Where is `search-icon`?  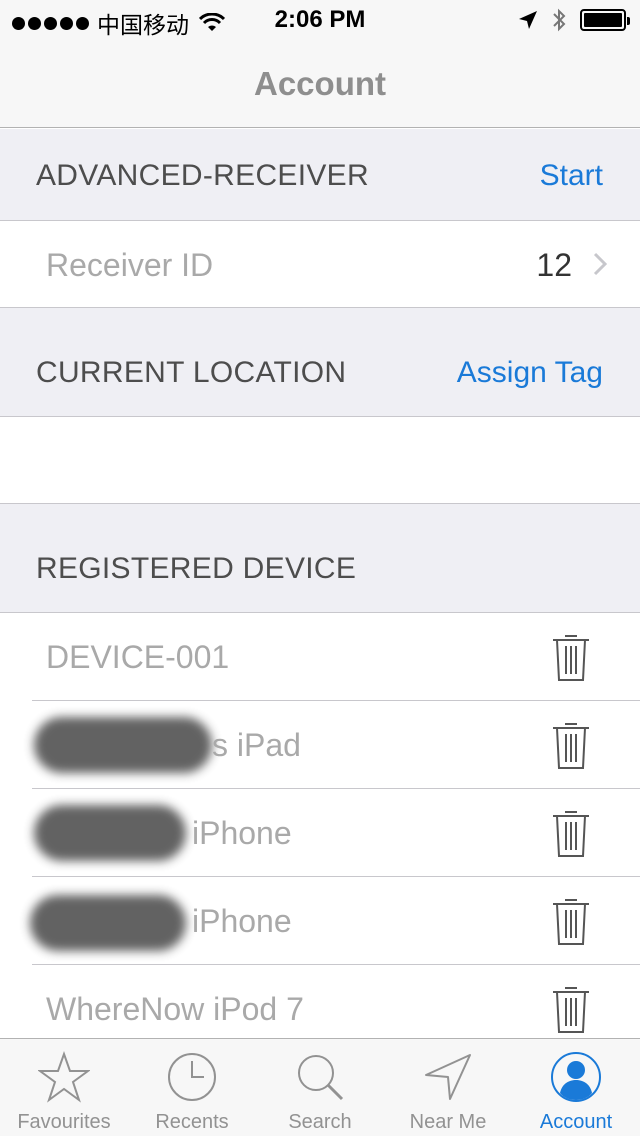
search-icon is located at coordinates (321, 1078).